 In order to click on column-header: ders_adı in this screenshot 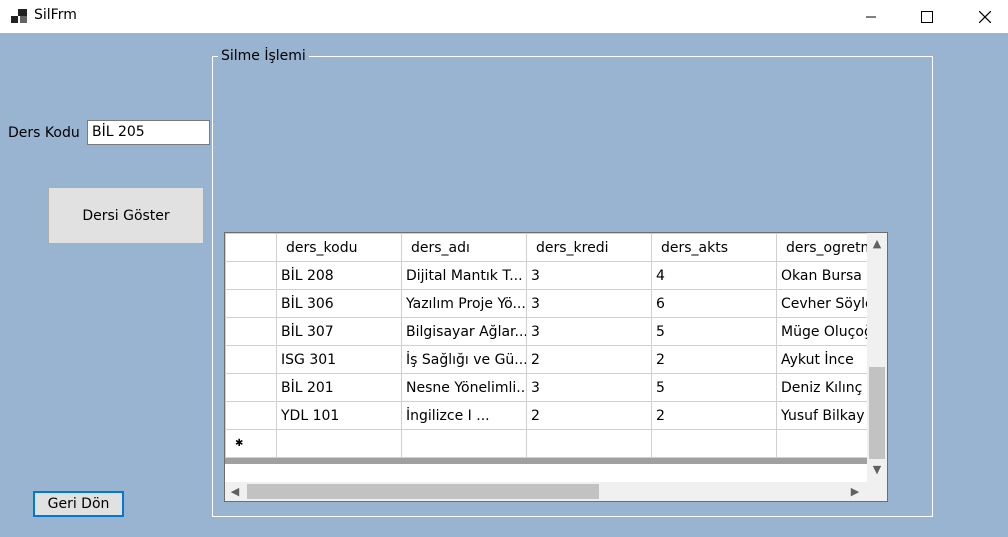, I will do `click(464, 247)`.